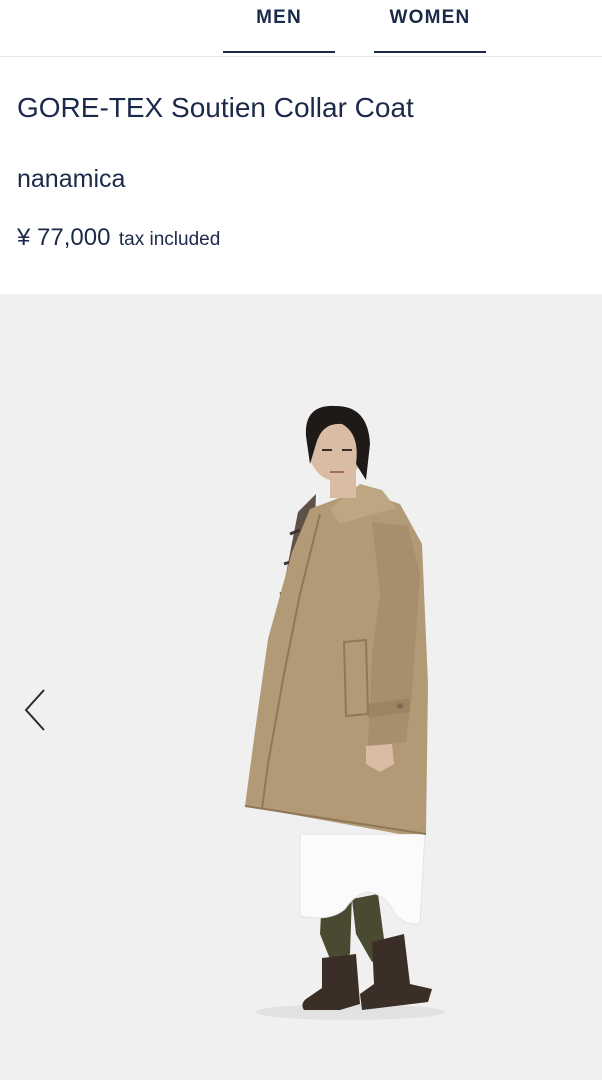  I want to click on tab-men: MEN, so click(279, 26).